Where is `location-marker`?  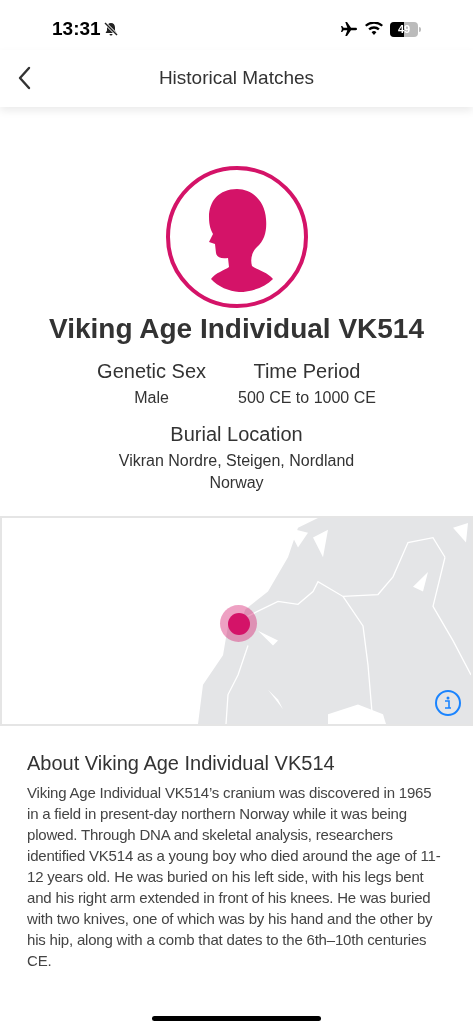
location-marker is located at coordinates (238, 623).